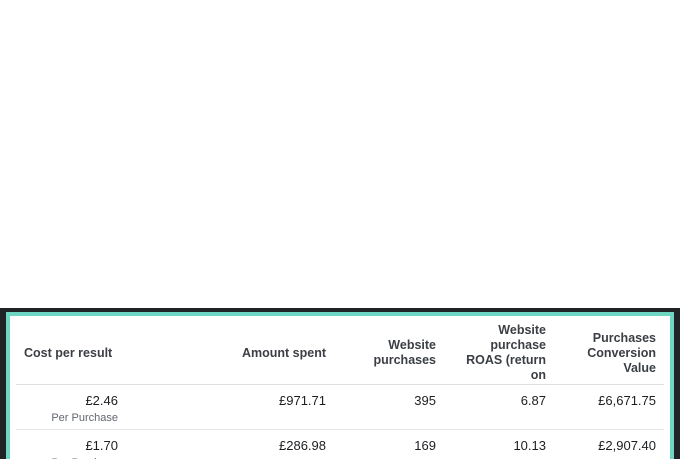  What do you see at coordinates (499, 407) in the screenshot?
I see `website-purchase-roas-cell: 6.87` at bounding box center [499, 407].